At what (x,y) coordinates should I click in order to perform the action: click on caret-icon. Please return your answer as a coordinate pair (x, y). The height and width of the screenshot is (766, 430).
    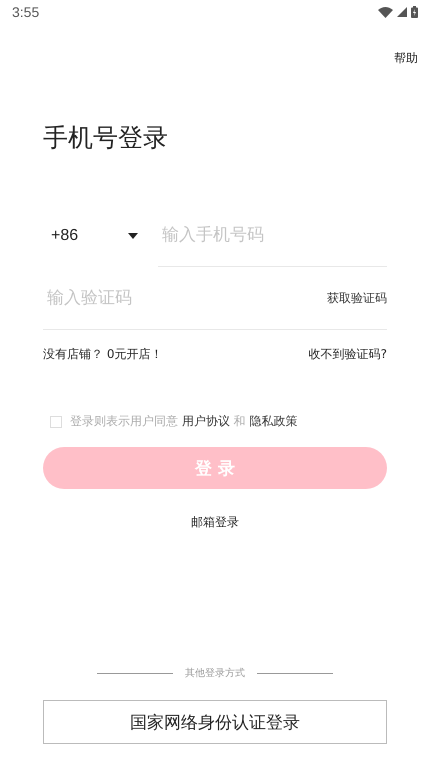
    Looking at the image, I should click on (133, 235).